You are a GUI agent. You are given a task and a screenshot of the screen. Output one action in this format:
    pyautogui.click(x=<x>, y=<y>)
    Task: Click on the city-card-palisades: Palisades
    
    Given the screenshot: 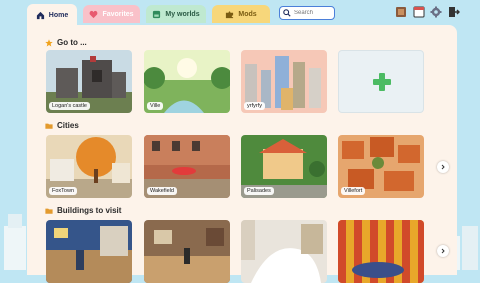 What is the action you would take?
    pyautogui.click(x=284, y=166)
    